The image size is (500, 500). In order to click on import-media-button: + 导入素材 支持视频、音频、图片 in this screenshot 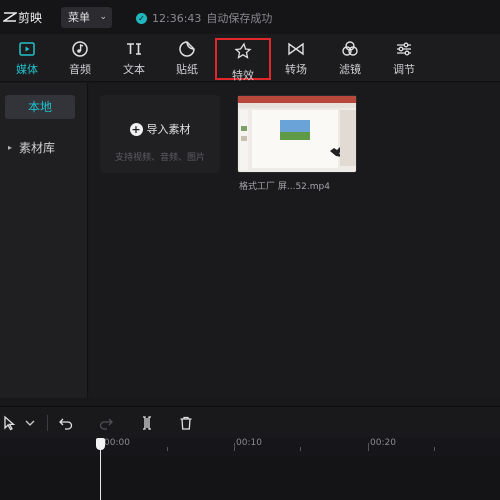, I will do `click(160, 134)`.